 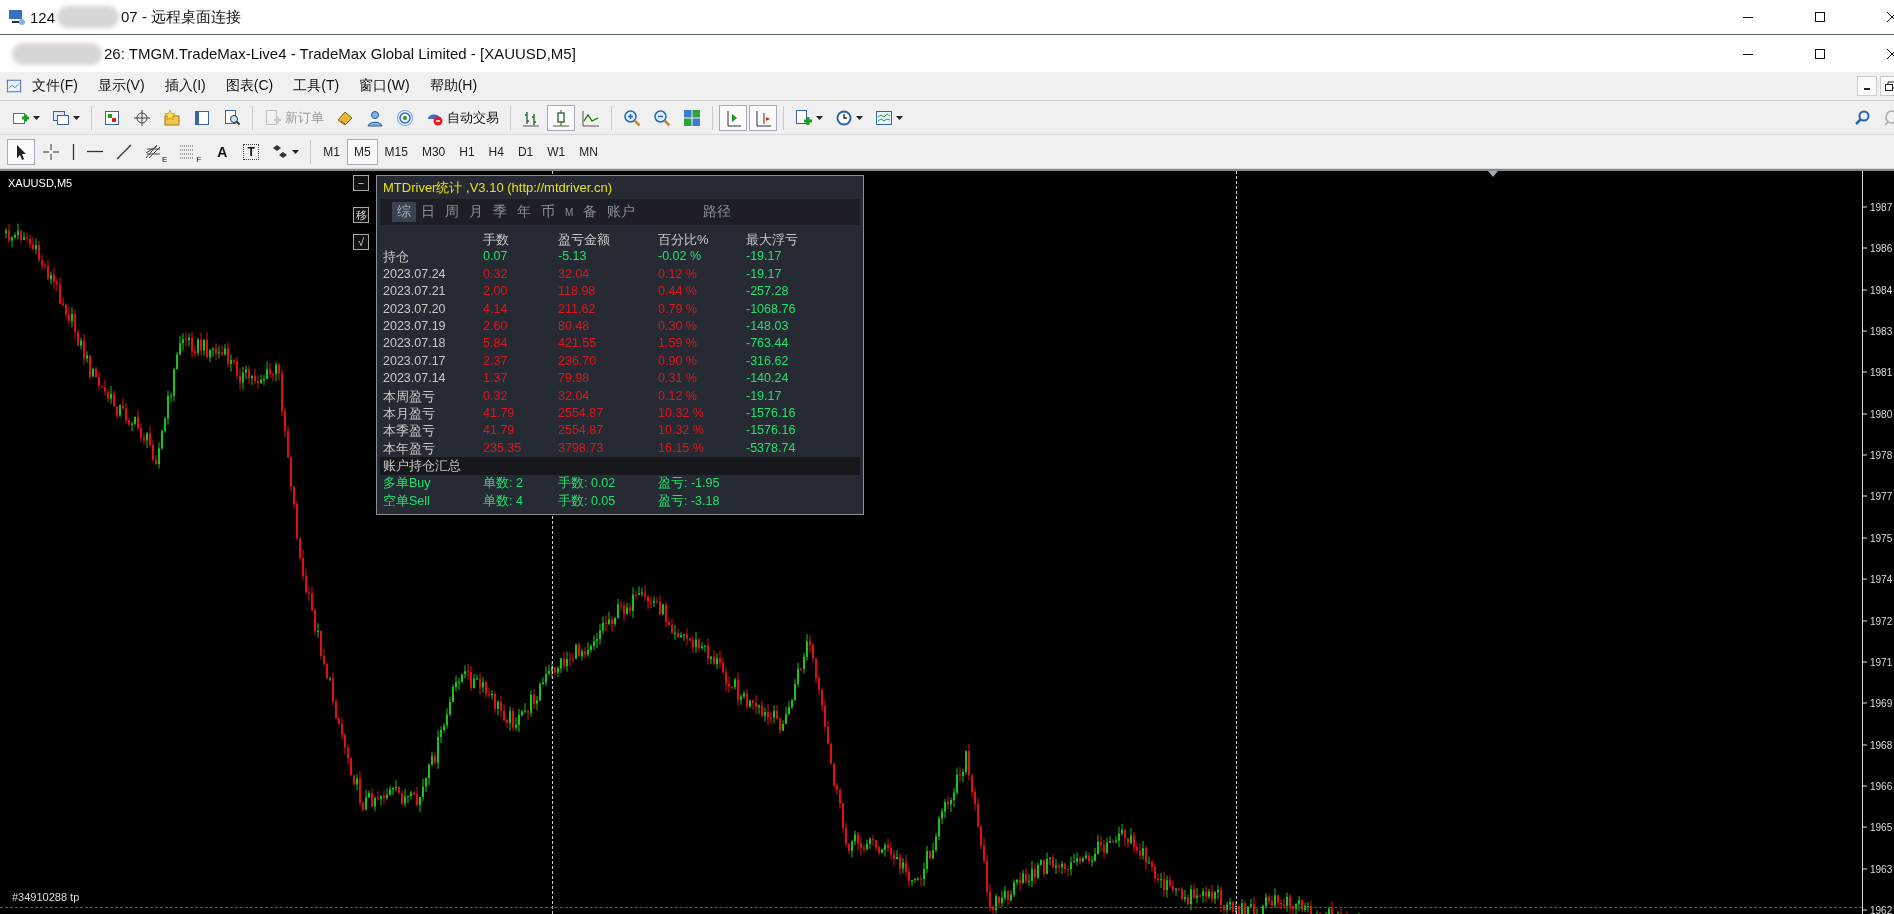 I want to click on drawing-tool-button: A, so click(x=222, y=151).